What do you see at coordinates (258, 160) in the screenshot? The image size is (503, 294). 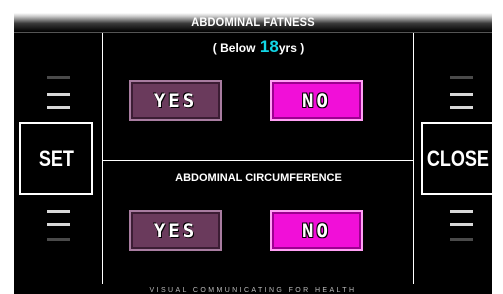 I see `center-divider` at bounding box center [258, 160].